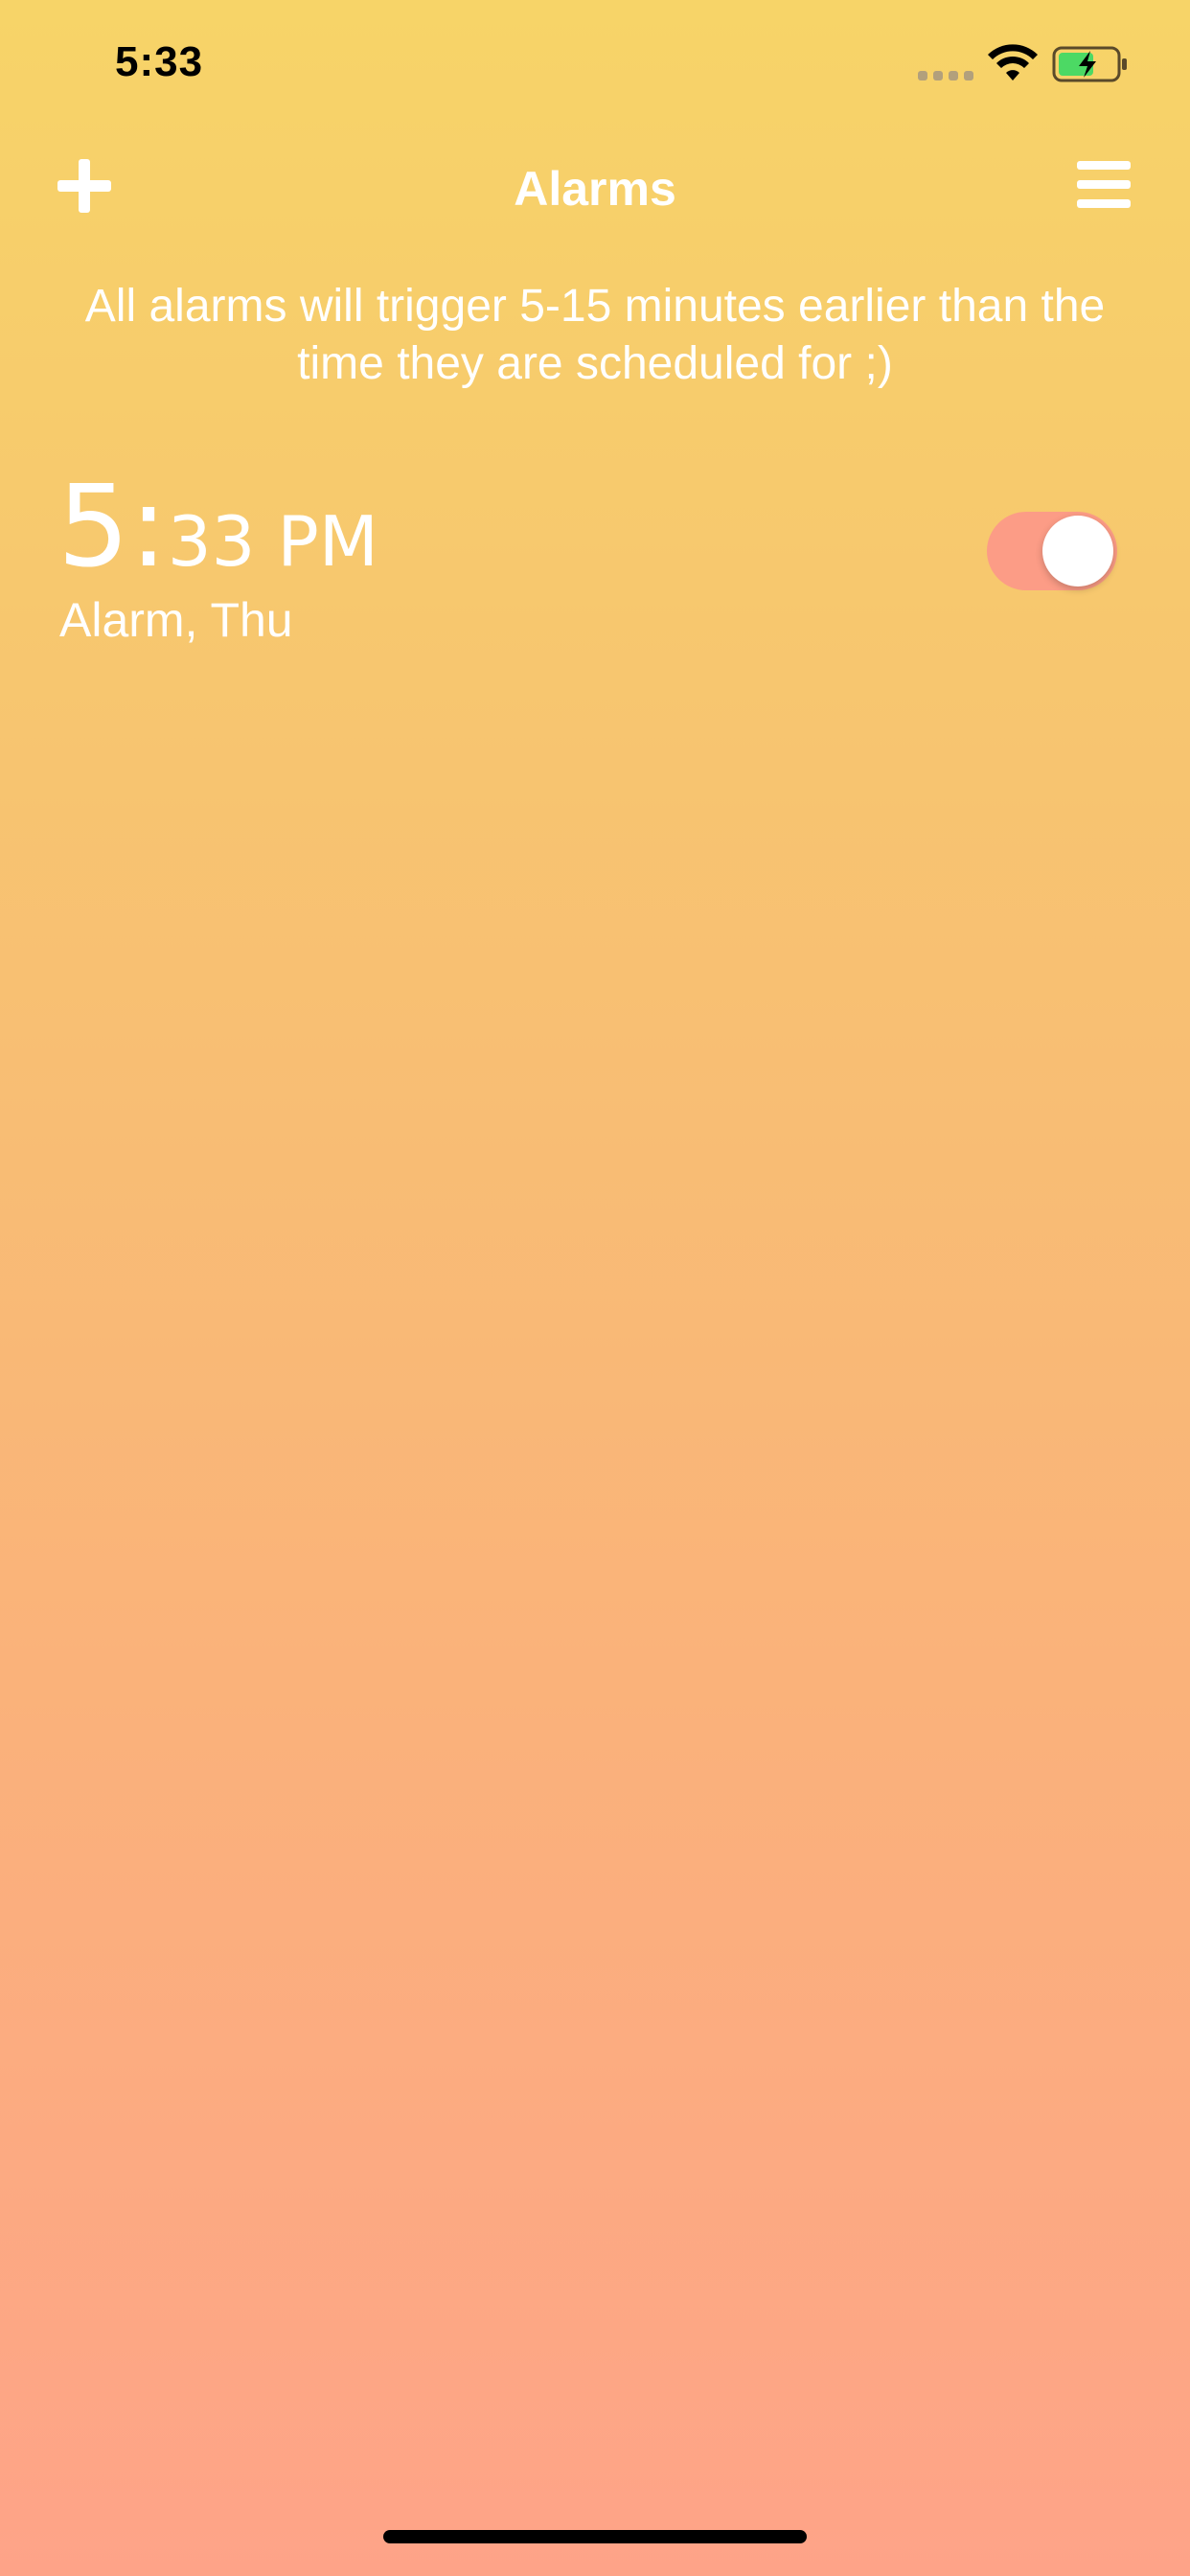 The width and height of the screenshot is (1190, 2576). What do you see at coordinates (595, 189) in the screenshot?
I see `page-title: Alarms` at bounding box center [595, 189].